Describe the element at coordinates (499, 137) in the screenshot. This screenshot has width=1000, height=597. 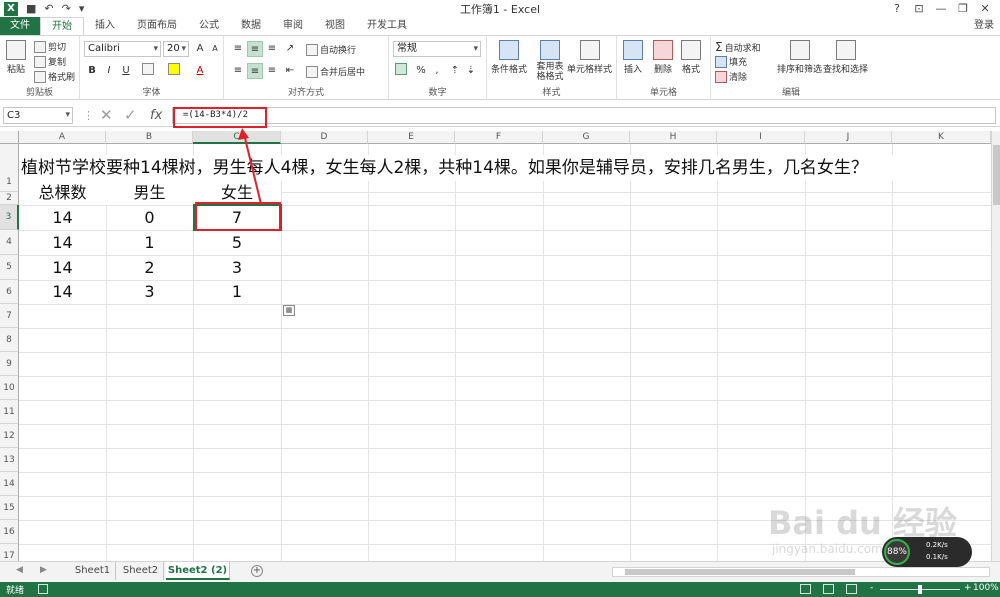
I see `column-header-f: F` at that location.